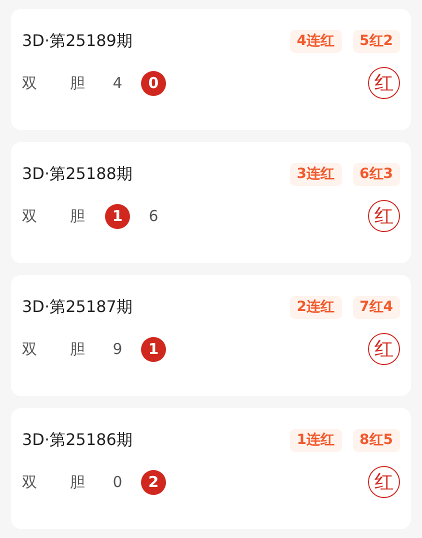 Image resolution: width=422 pixels, height=538 pixels. Describe the element at coordinates (77, 174) in the screenshot. I see `issue-title: 3D·第25188期` at that location.